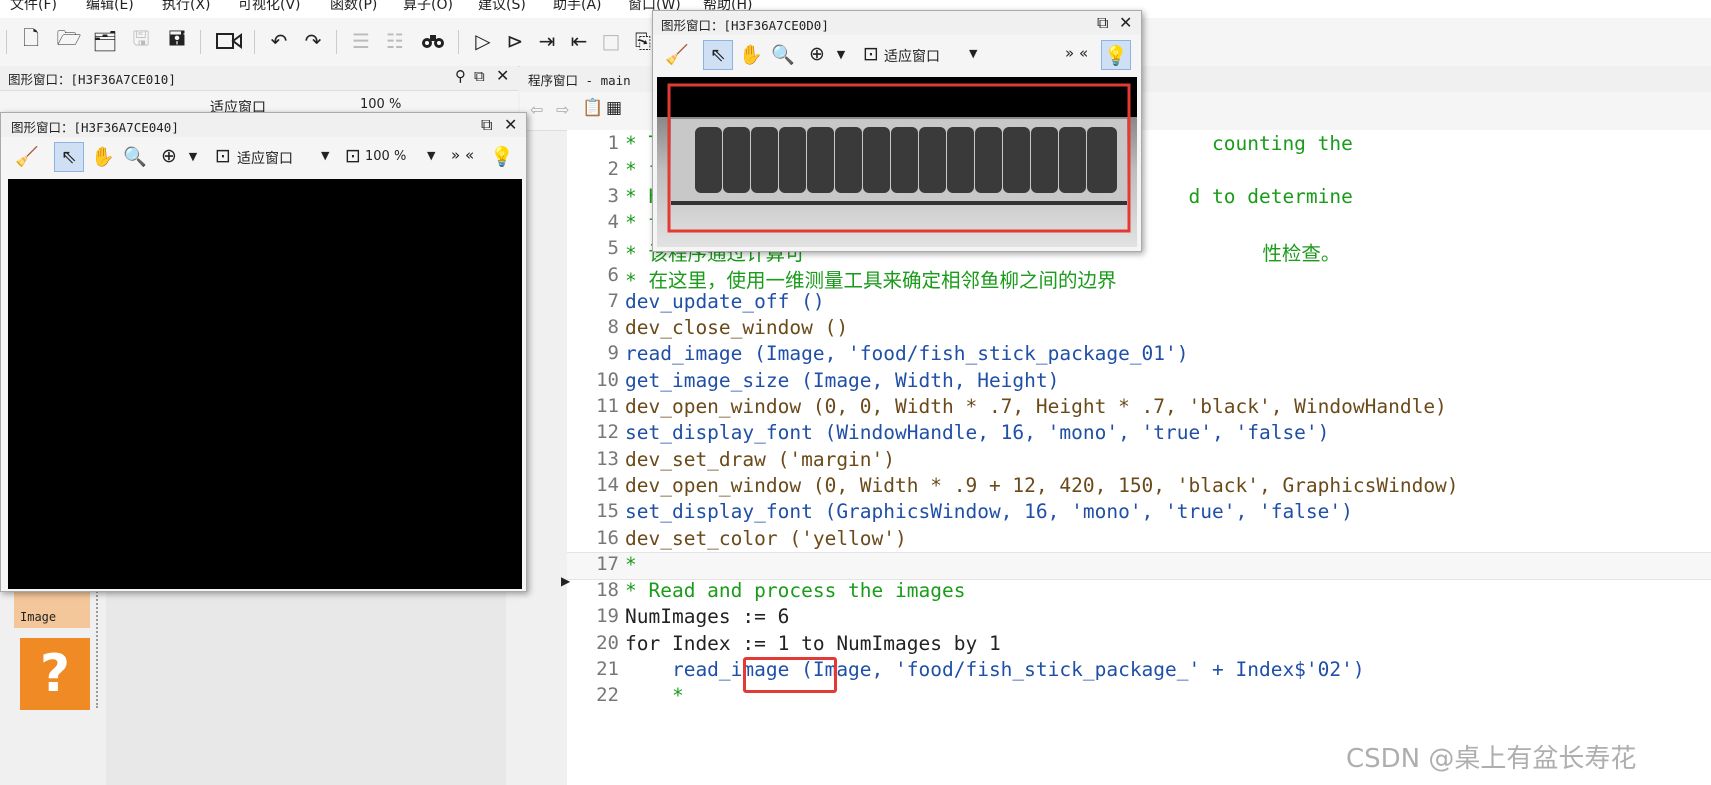 Image resolution: width=1711 pixels, height=785 pixels. Describe the element at coordinates (611, 41) in the screenshot. I see `stop-icon: □` at that location.